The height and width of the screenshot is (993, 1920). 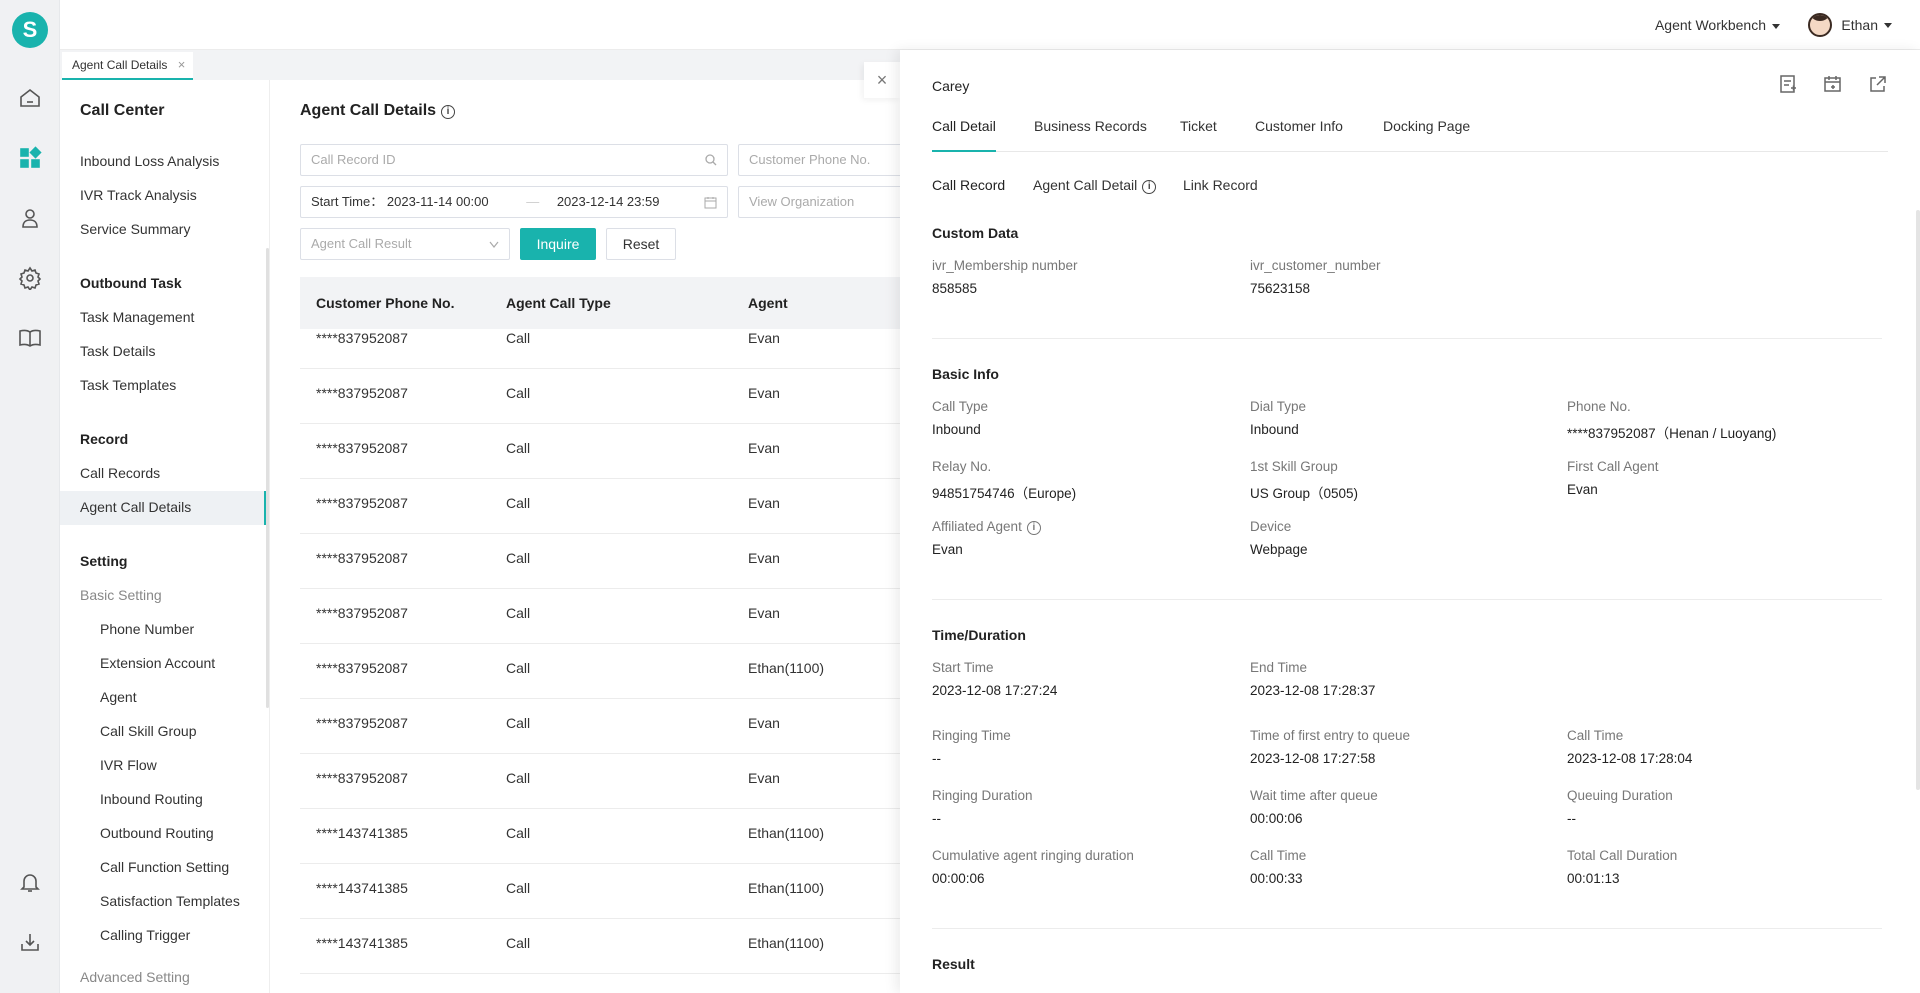 What do you see at coordinates (953, 964) in the screenshot?
I see `section-result: Result` at bounding box center [953, 964].